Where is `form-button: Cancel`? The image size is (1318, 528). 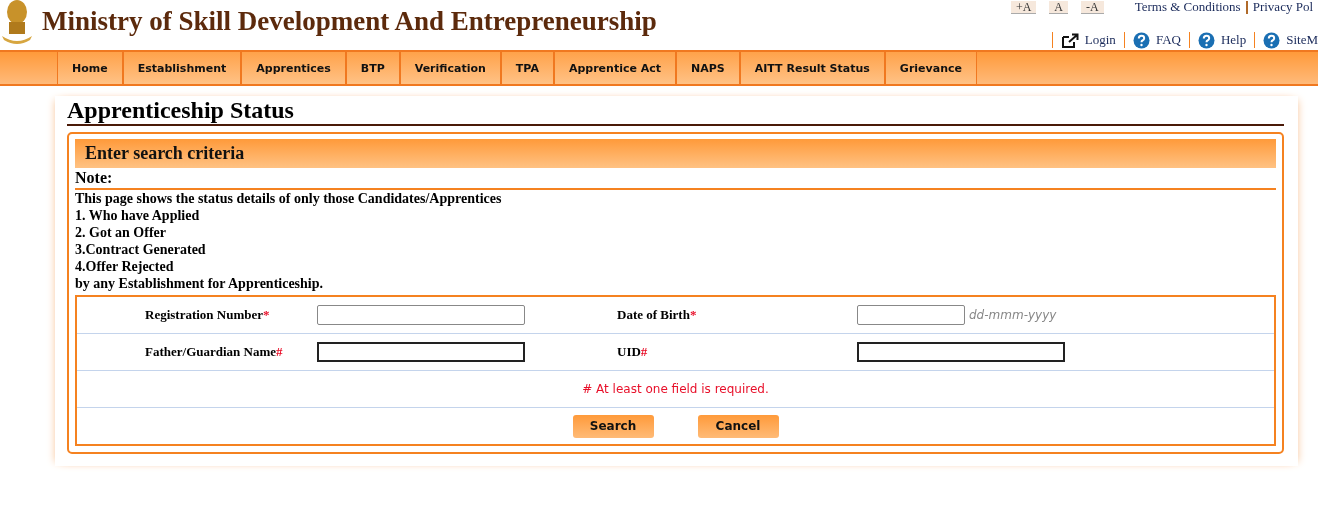 form-button: Cancel is located at coordinates (738, 426).